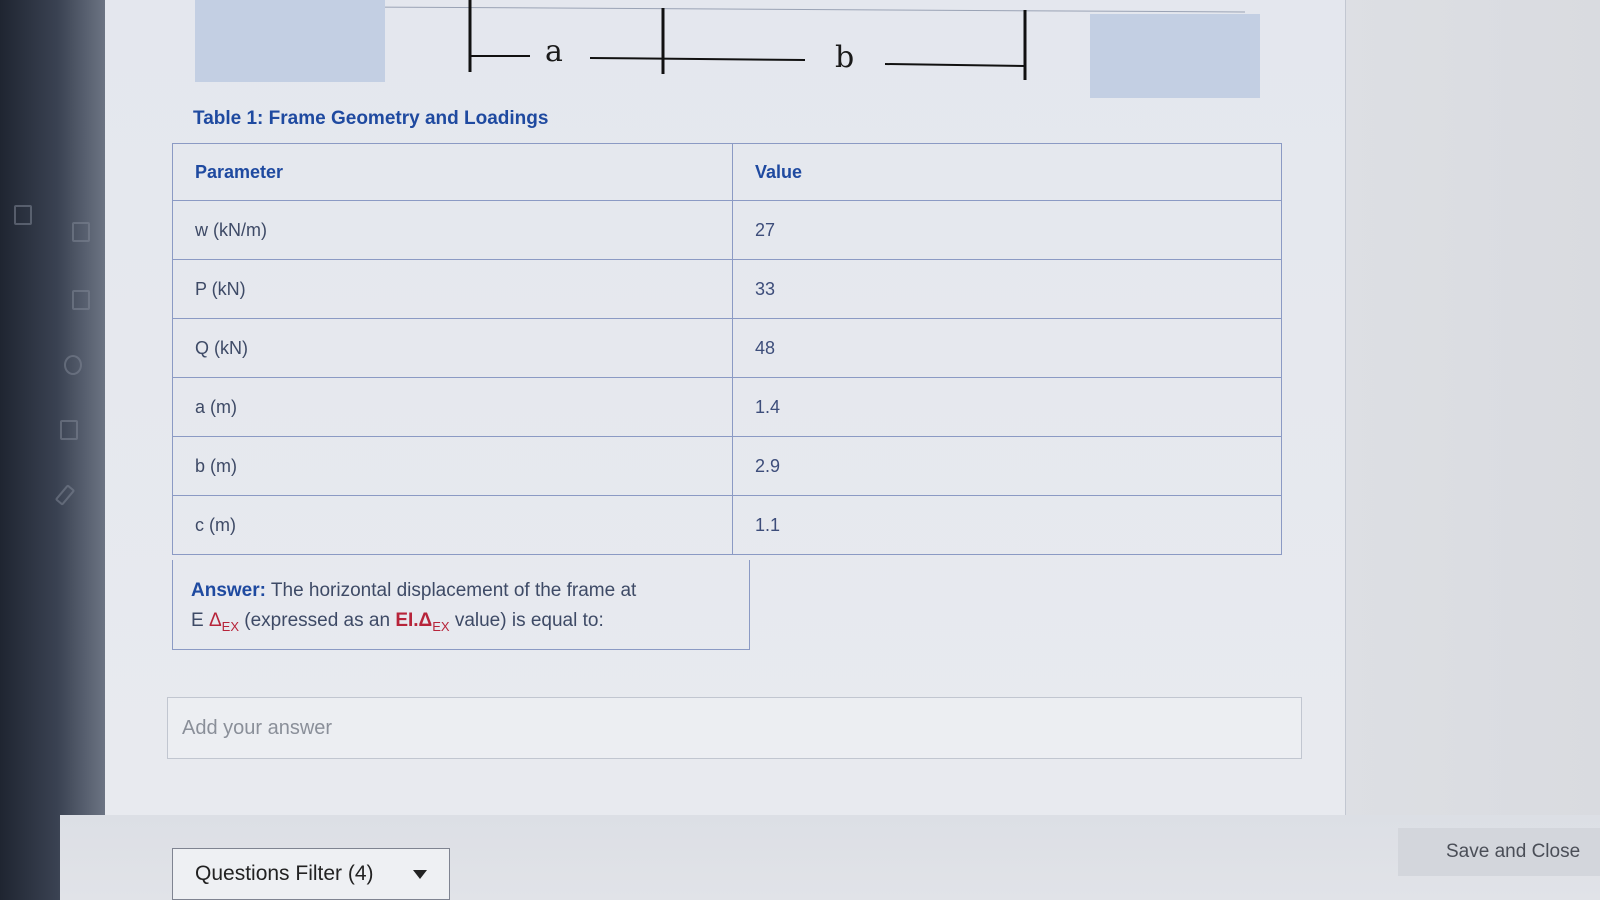 This screenshot has width=1600, height=900. What do you see at coordinates (554, 51) in the screenshot?
I see `dimension-a-label: a` at bounding box center [554, 51].